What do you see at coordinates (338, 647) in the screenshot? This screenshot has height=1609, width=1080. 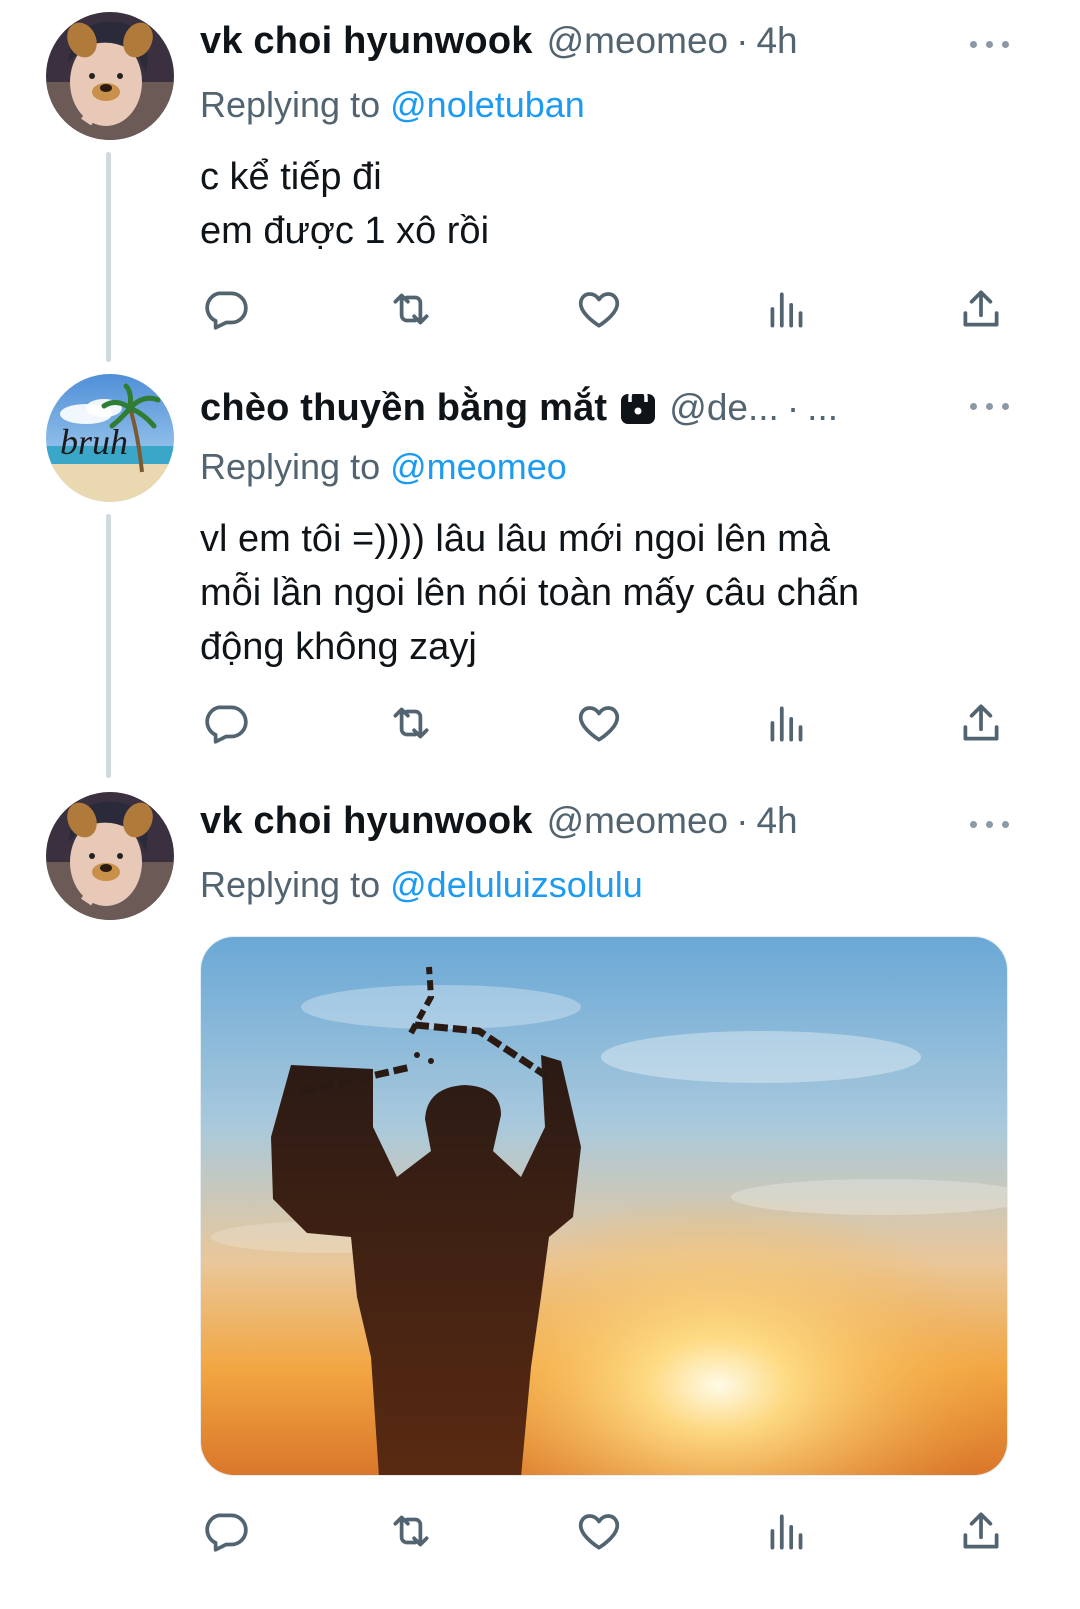 I see `tweet-text-line: động không zayj` at bounding box center [338, 647].